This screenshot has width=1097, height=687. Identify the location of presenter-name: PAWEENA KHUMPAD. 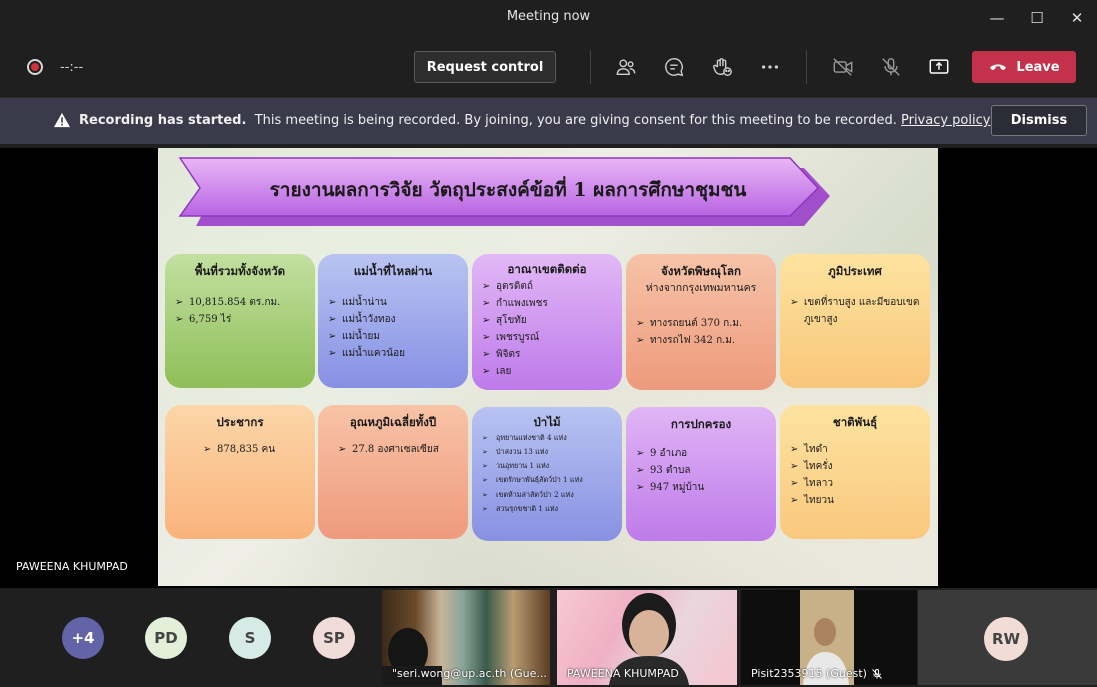
(72, 566).